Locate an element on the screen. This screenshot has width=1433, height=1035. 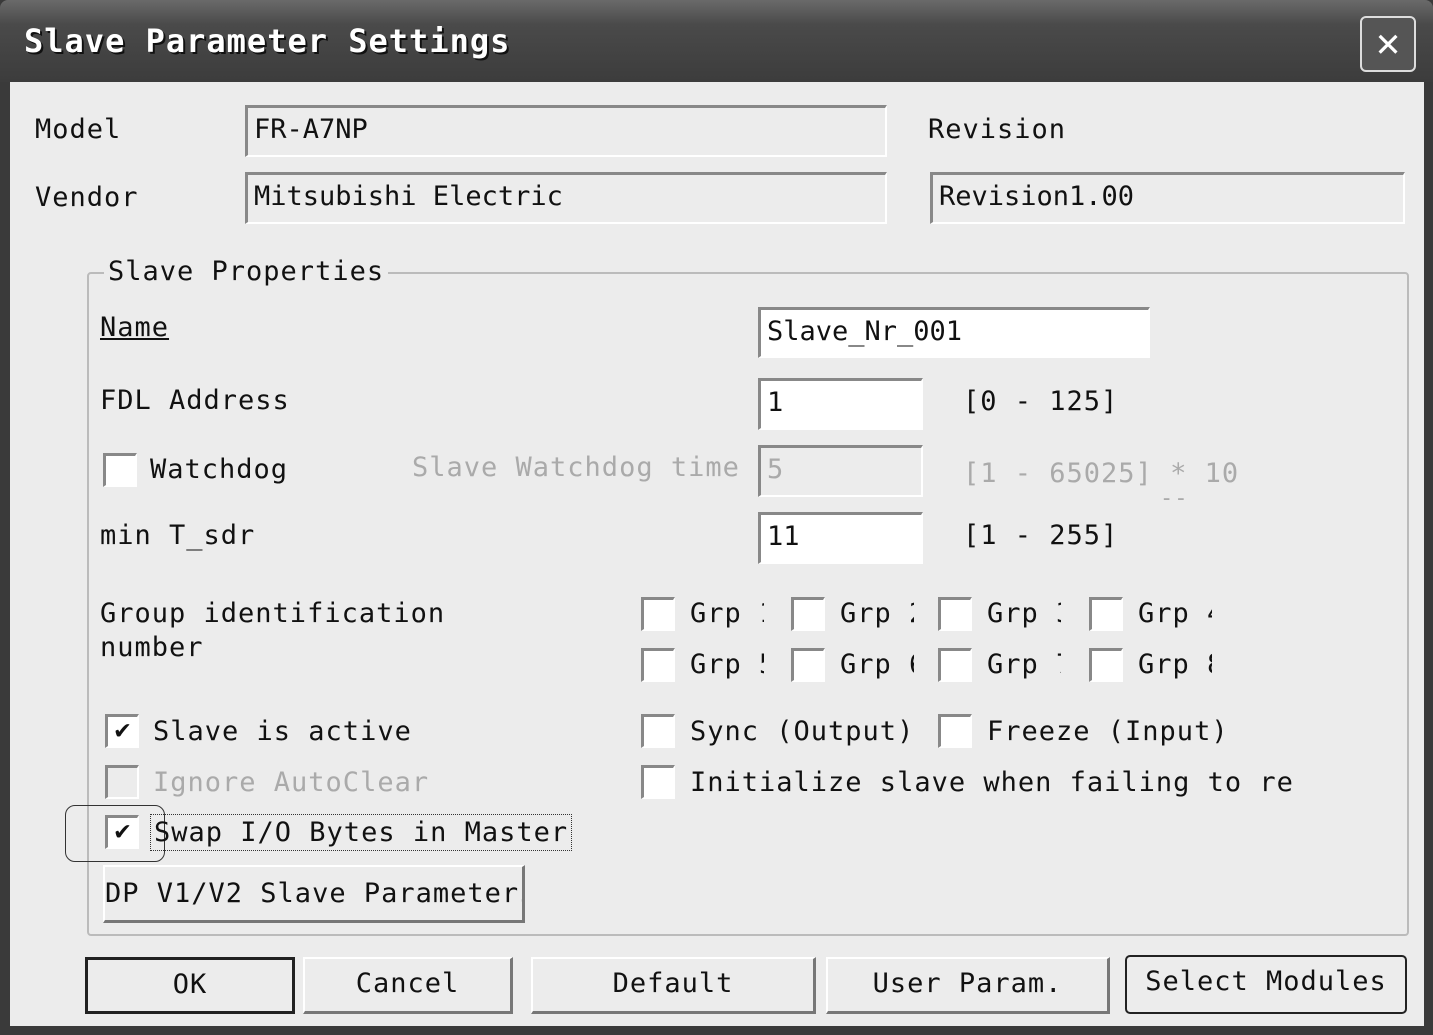
grp2-checkbox is located at coordinates (808, 614).